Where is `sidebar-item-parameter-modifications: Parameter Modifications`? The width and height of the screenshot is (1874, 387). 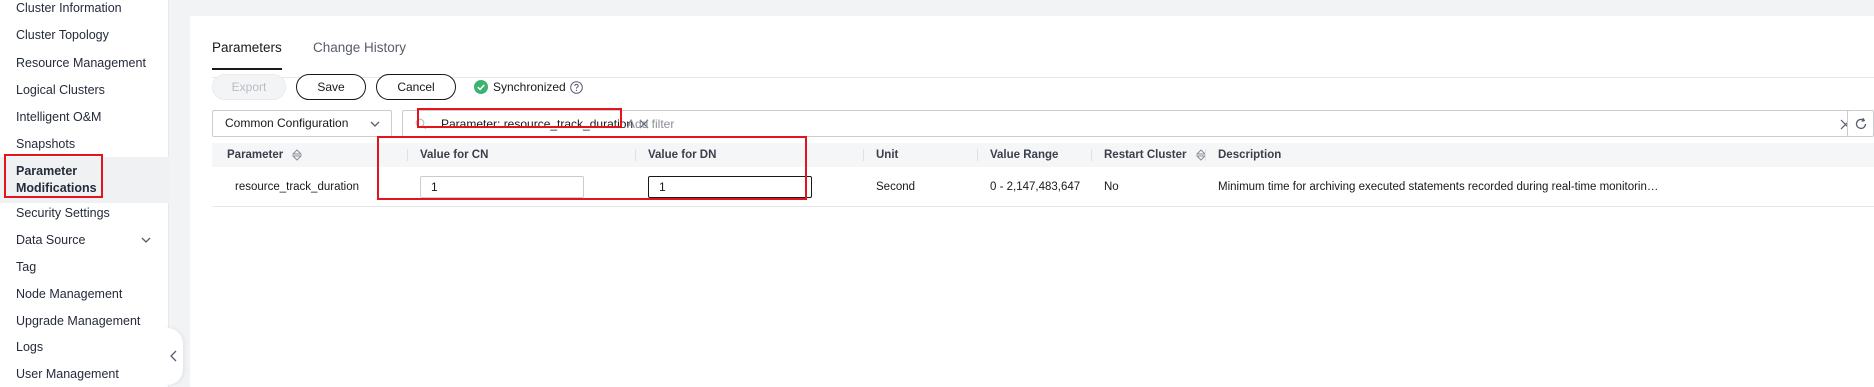 sidebar-item-parameter-modifications: Parameter Modifications is located at coordinates (84, 180).